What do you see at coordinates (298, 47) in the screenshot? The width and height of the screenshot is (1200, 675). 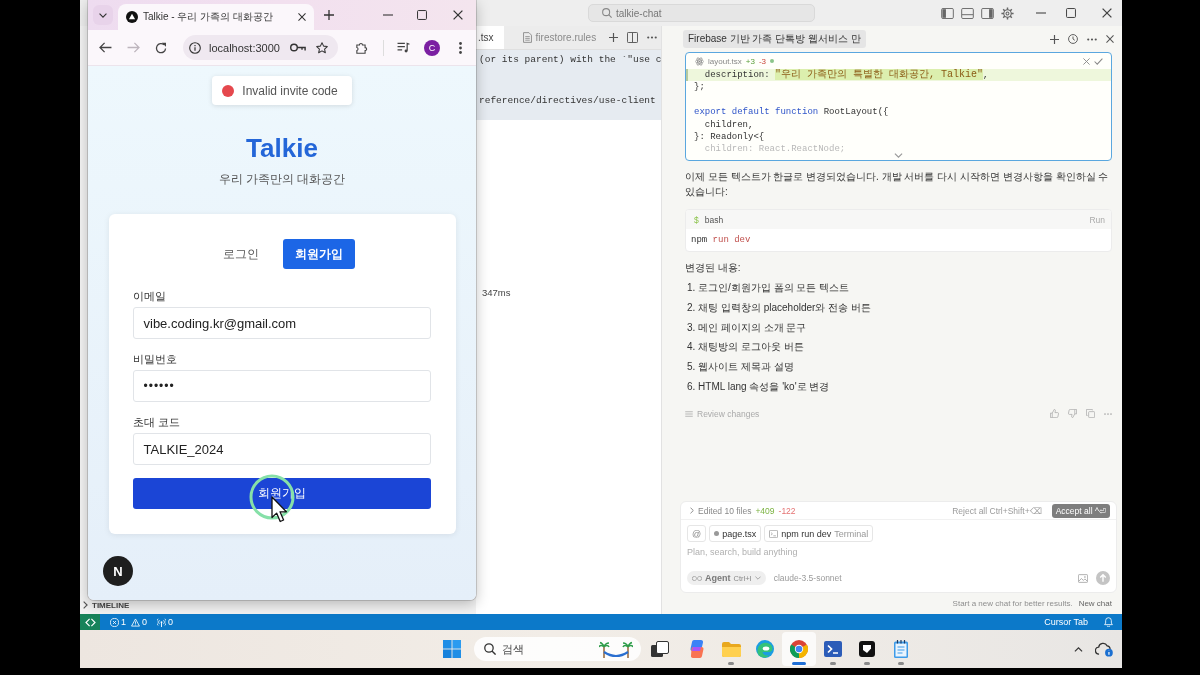 I see `key-icon` at bounding box center [298, 47].